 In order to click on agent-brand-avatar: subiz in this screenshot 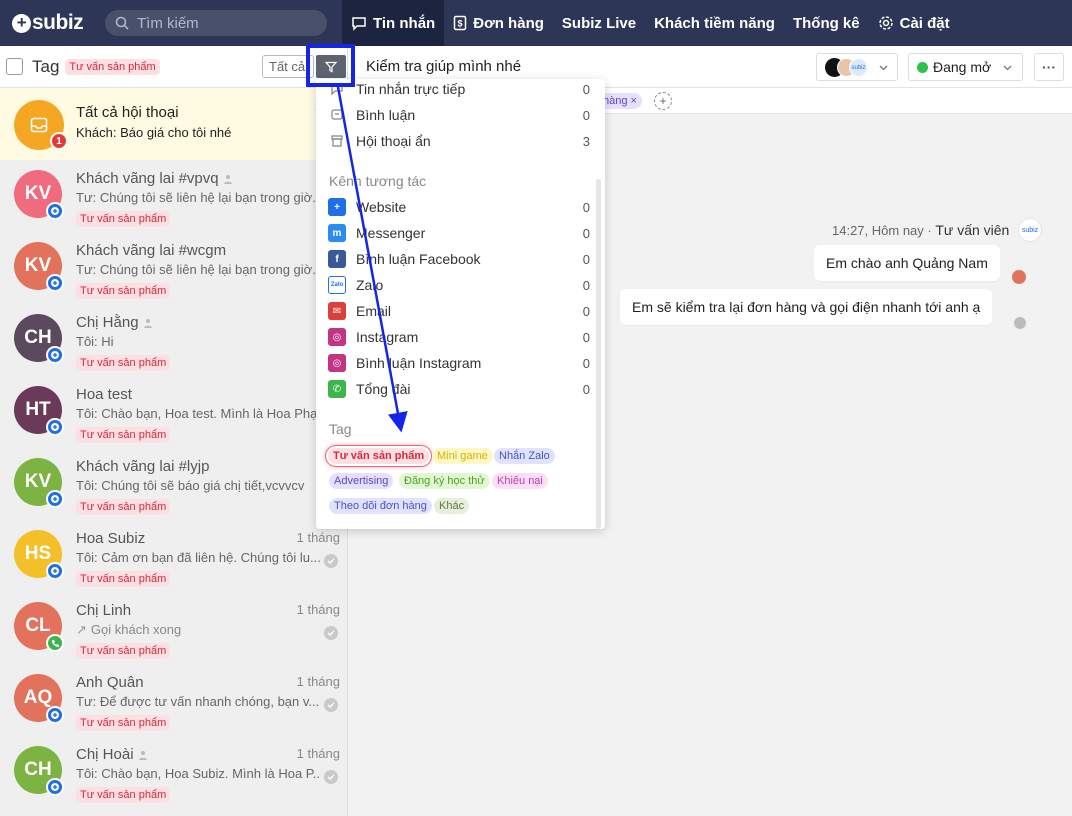, I will do `click(1030, 230)`.